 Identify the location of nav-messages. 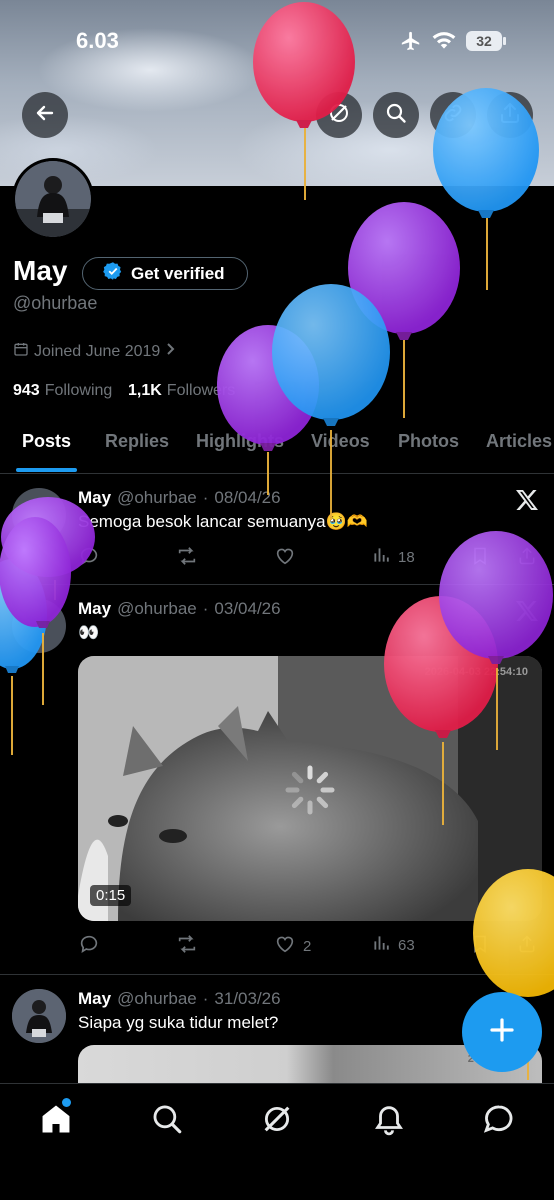
(499, 1121).